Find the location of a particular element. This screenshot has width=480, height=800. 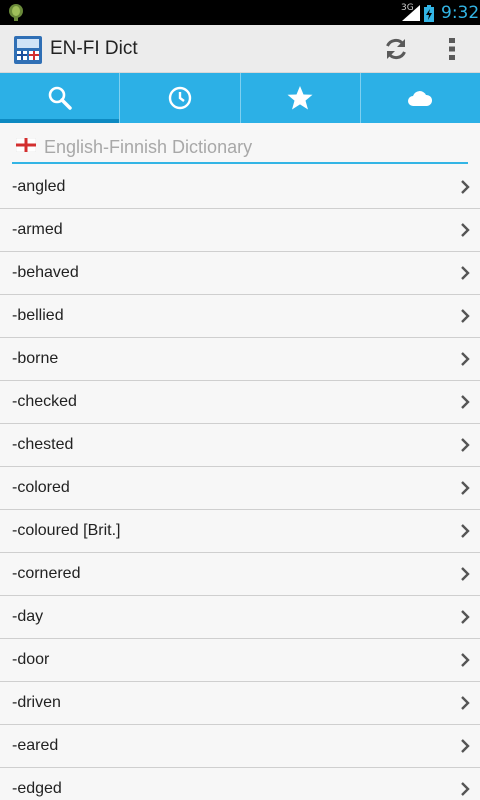

list-item: -angled is located at coordinates (240, 187).